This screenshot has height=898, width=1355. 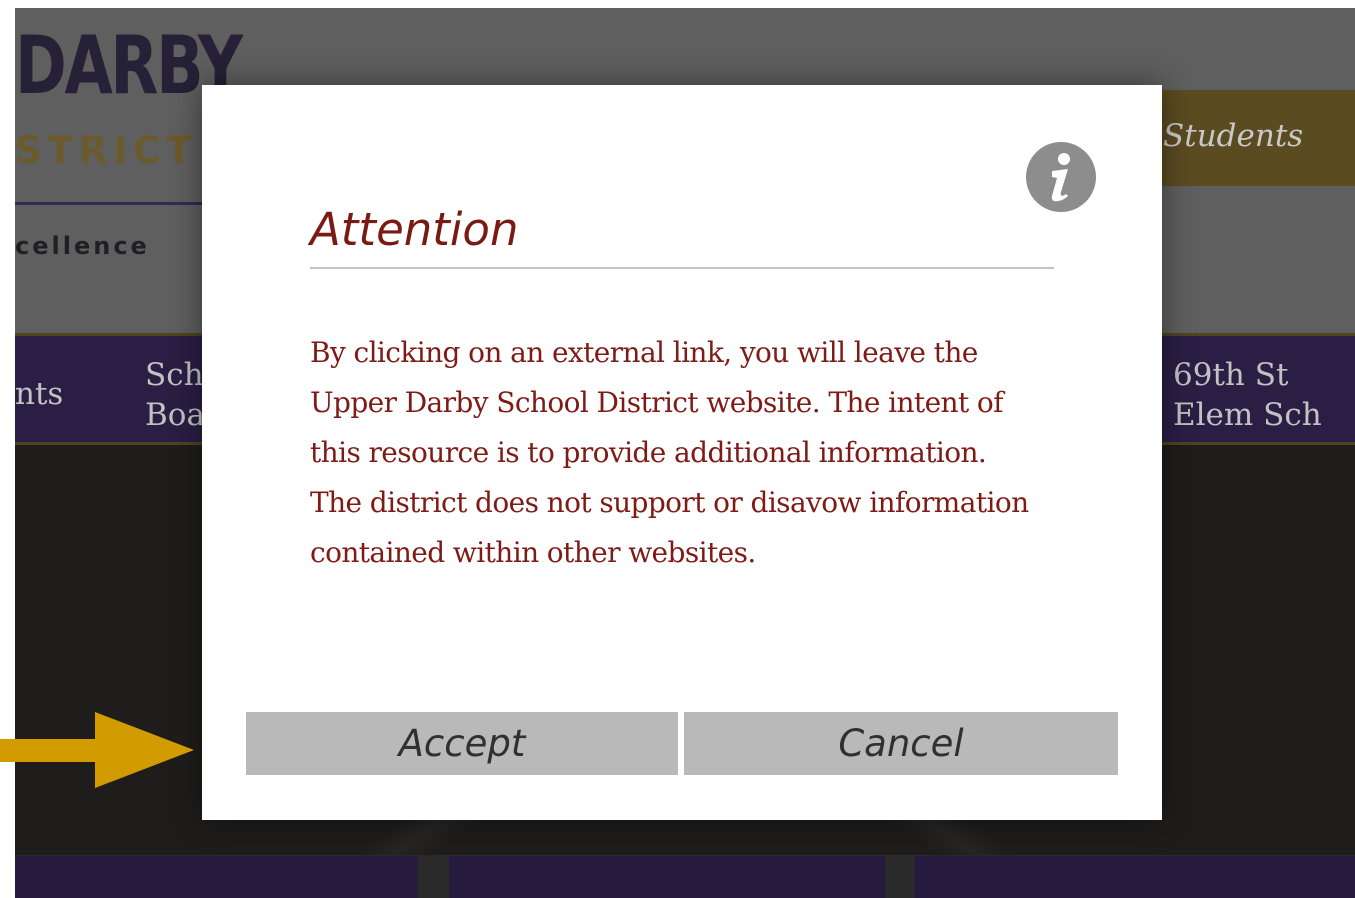 What do you see at coordinates (82, 246) in the screenshot?
I see `district-tagline: cellence` at bounding box center [82, 246].